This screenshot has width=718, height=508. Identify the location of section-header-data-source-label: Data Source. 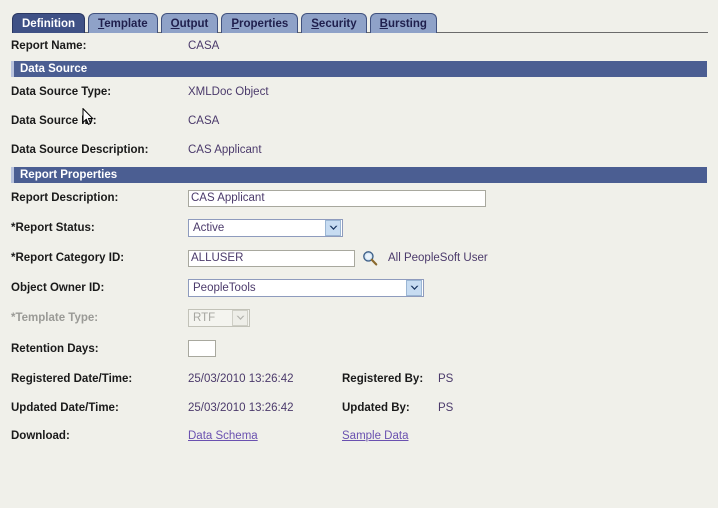
(54, 69).